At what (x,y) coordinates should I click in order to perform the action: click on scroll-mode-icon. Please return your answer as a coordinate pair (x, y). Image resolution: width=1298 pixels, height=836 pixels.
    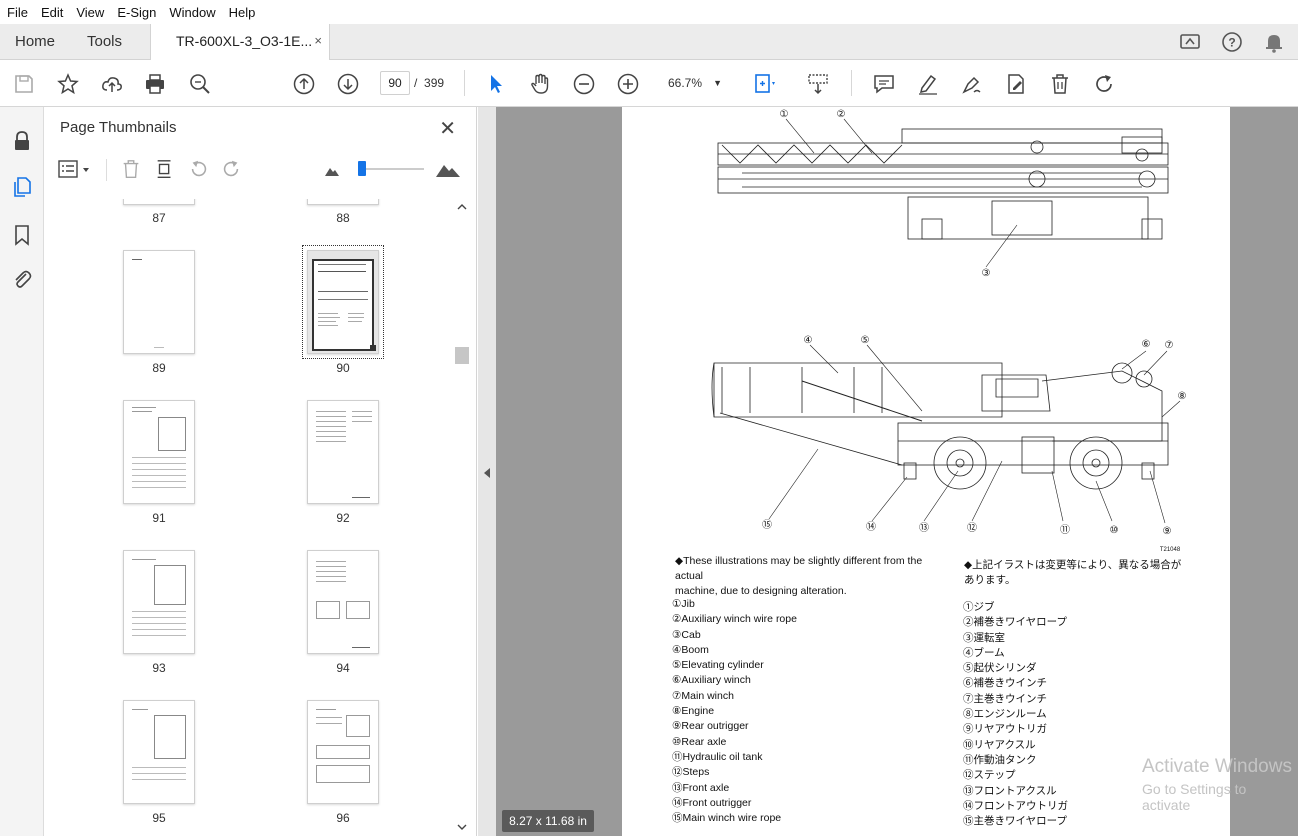
    Looking at the image, I should click on (818, 84).